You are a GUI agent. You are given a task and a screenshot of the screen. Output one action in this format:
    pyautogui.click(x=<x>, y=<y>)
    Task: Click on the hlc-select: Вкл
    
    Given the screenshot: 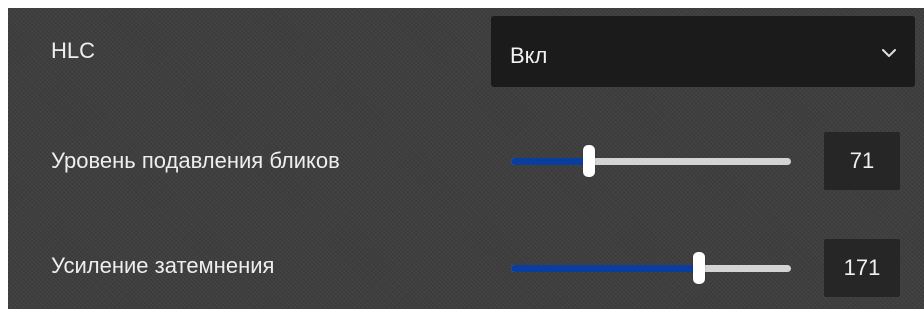 What is the action you would take?
    pyautogui.click(x=703, y=51)
    